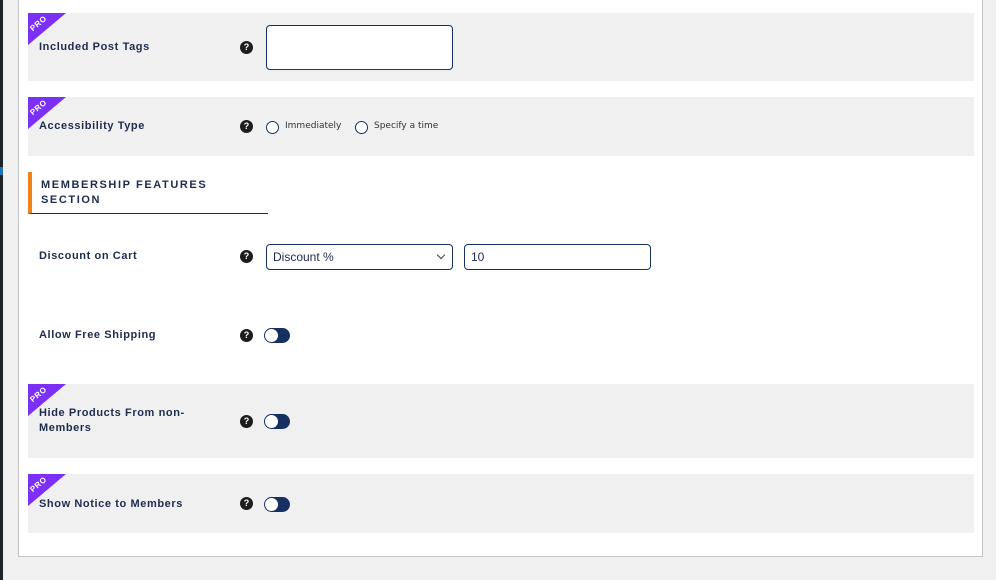 This screenshot has height=580, width=996. What do you see at coordinates (94, 47) in the screenshot?
I see `field-label: Included Post Tags` at bounding box center [94, 47].